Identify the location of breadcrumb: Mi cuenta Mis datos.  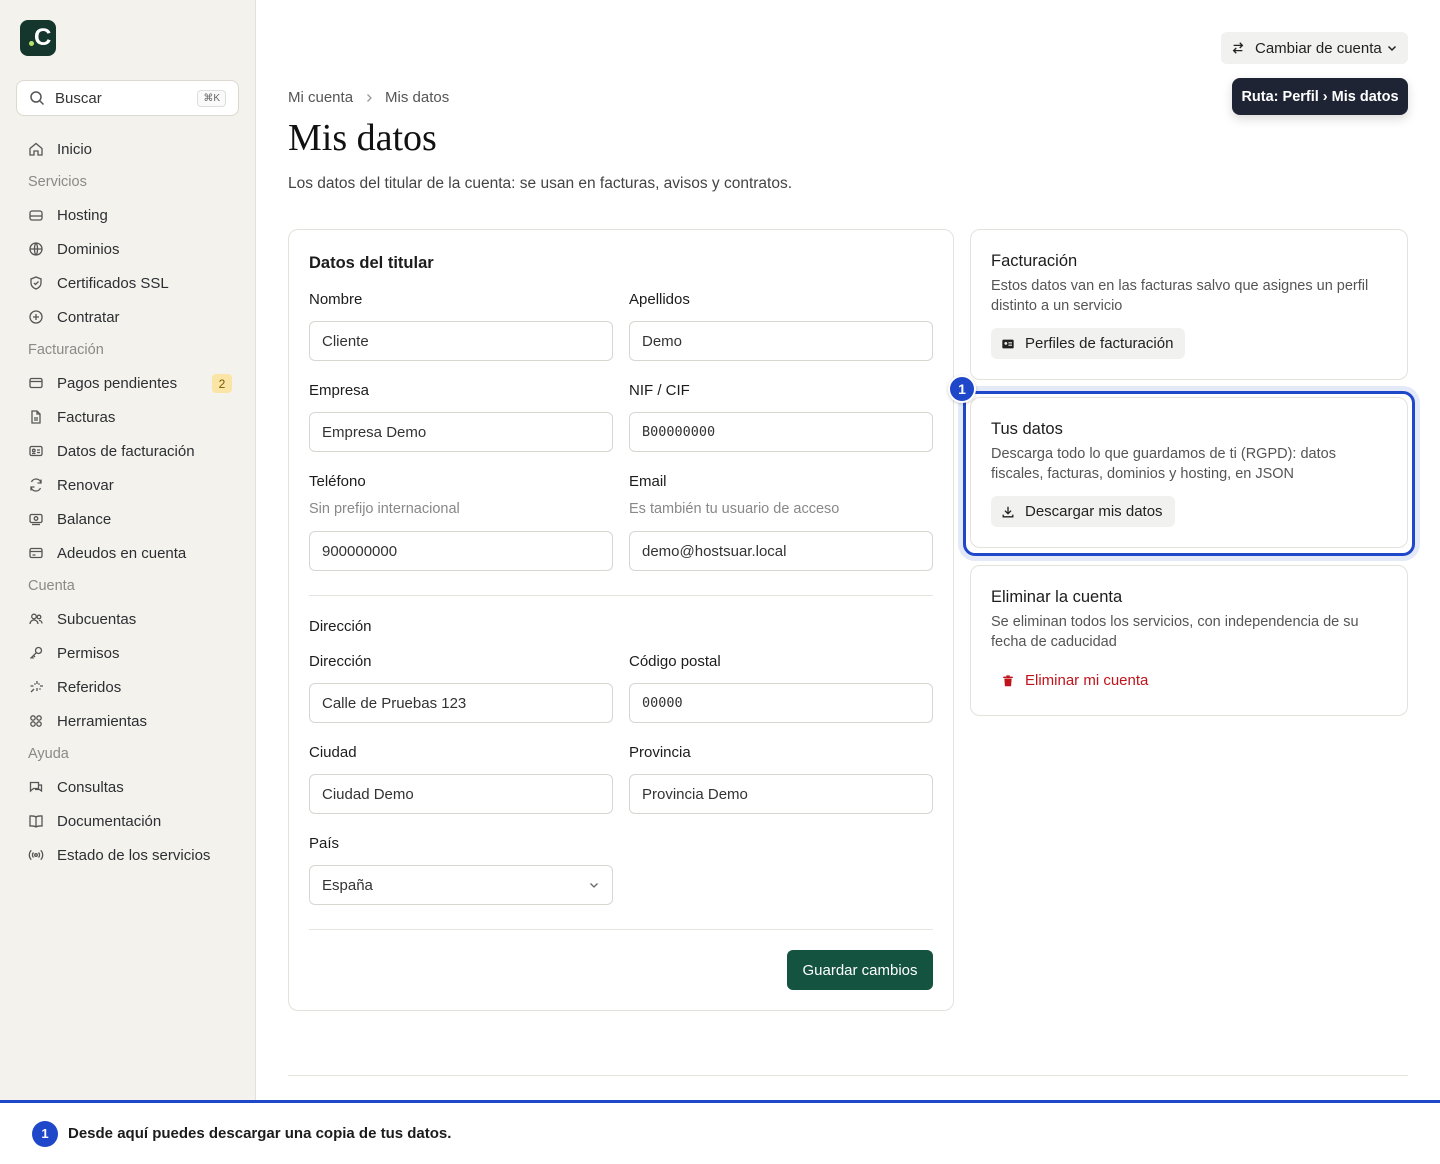
(368, 97).